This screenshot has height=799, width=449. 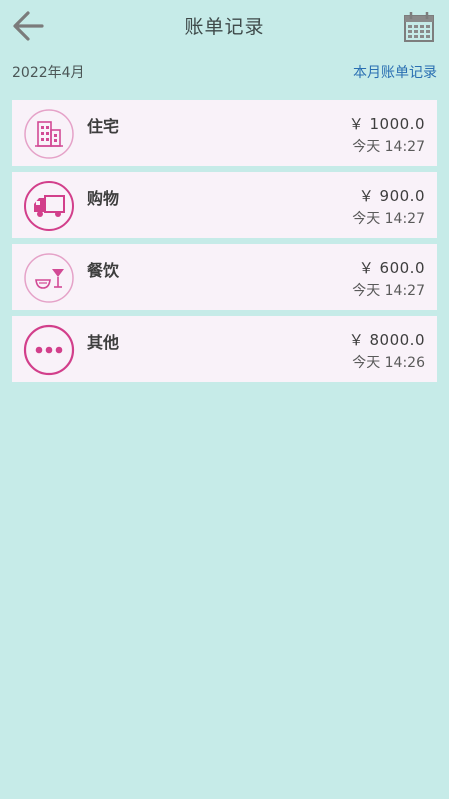 I want to click on record-amount: ￥ 8000.0, so click(x=386, y=340).